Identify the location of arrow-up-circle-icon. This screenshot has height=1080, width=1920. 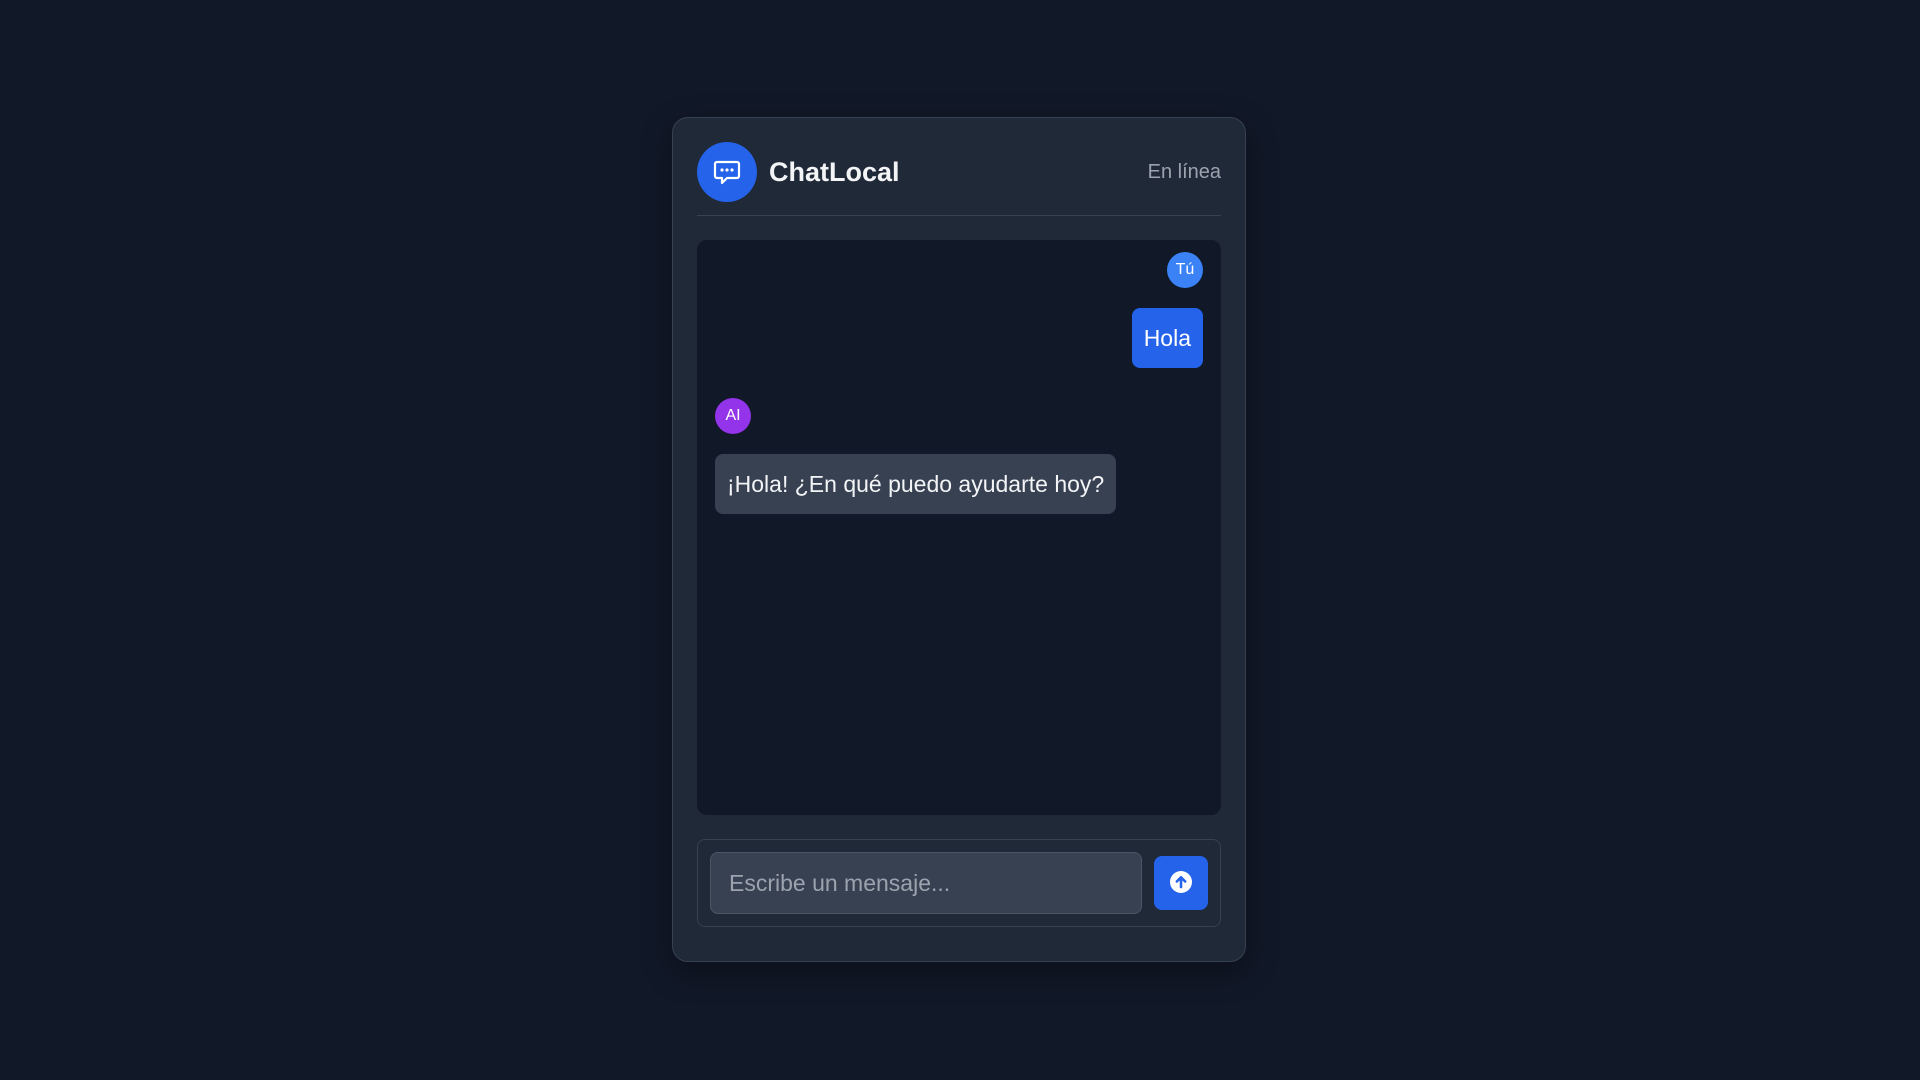
(1181, 883).